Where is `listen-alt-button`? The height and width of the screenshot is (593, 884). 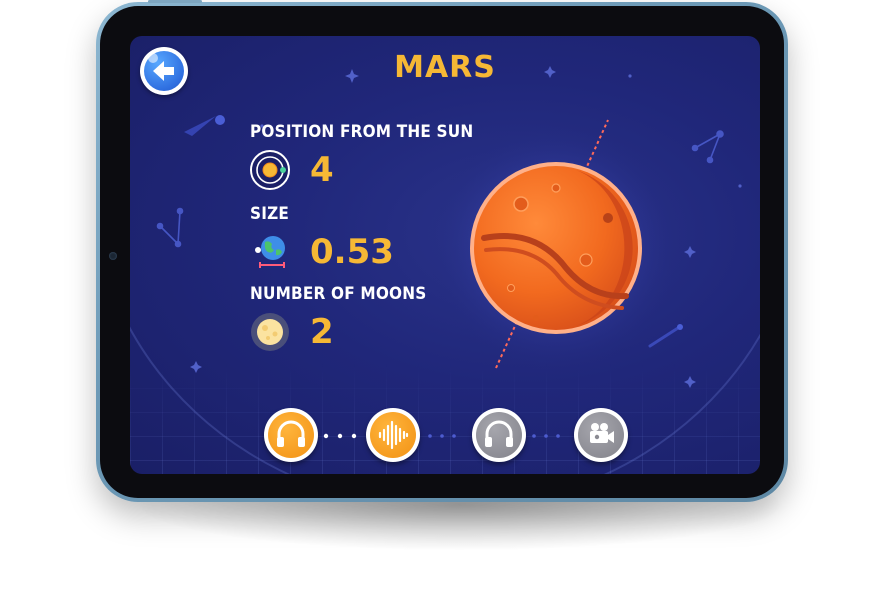
listen-alt-button is located at coordinates (499, 435).